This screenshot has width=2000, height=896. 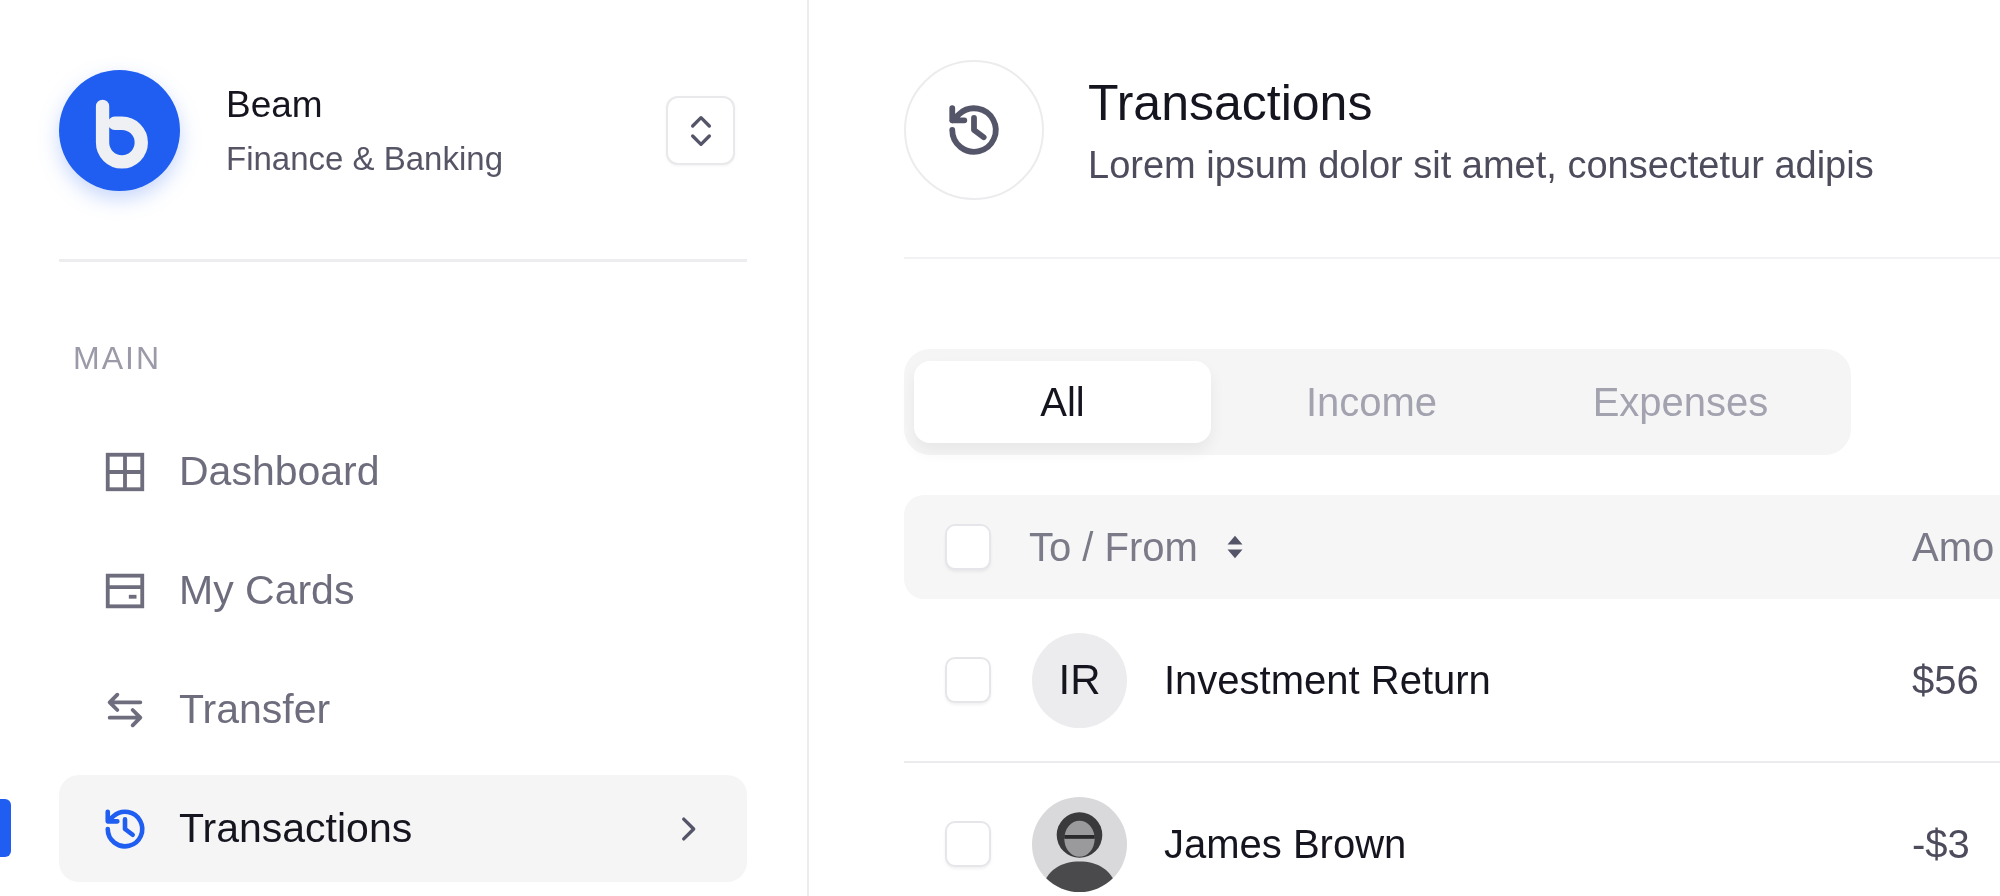 What do you see at coordinates (403, 828) in the screenshot?
I see `sidebar-item: Transactions` at bounding box center [403, 828].